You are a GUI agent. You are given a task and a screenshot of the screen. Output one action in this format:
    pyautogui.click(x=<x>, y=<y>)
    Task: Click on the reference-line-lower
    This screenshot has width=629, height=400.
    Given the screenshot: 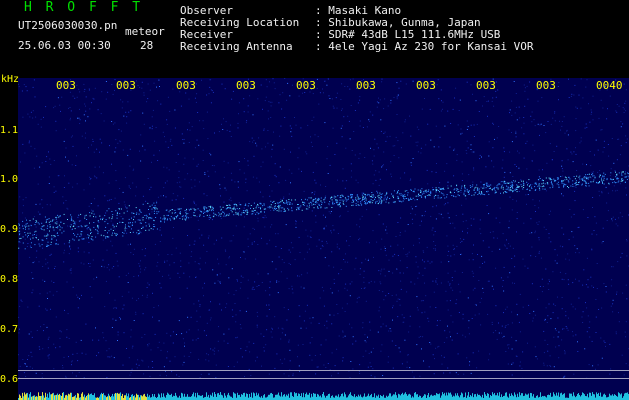 What is the action you would take?
    pyautogui.click(x=323, y=378)
    